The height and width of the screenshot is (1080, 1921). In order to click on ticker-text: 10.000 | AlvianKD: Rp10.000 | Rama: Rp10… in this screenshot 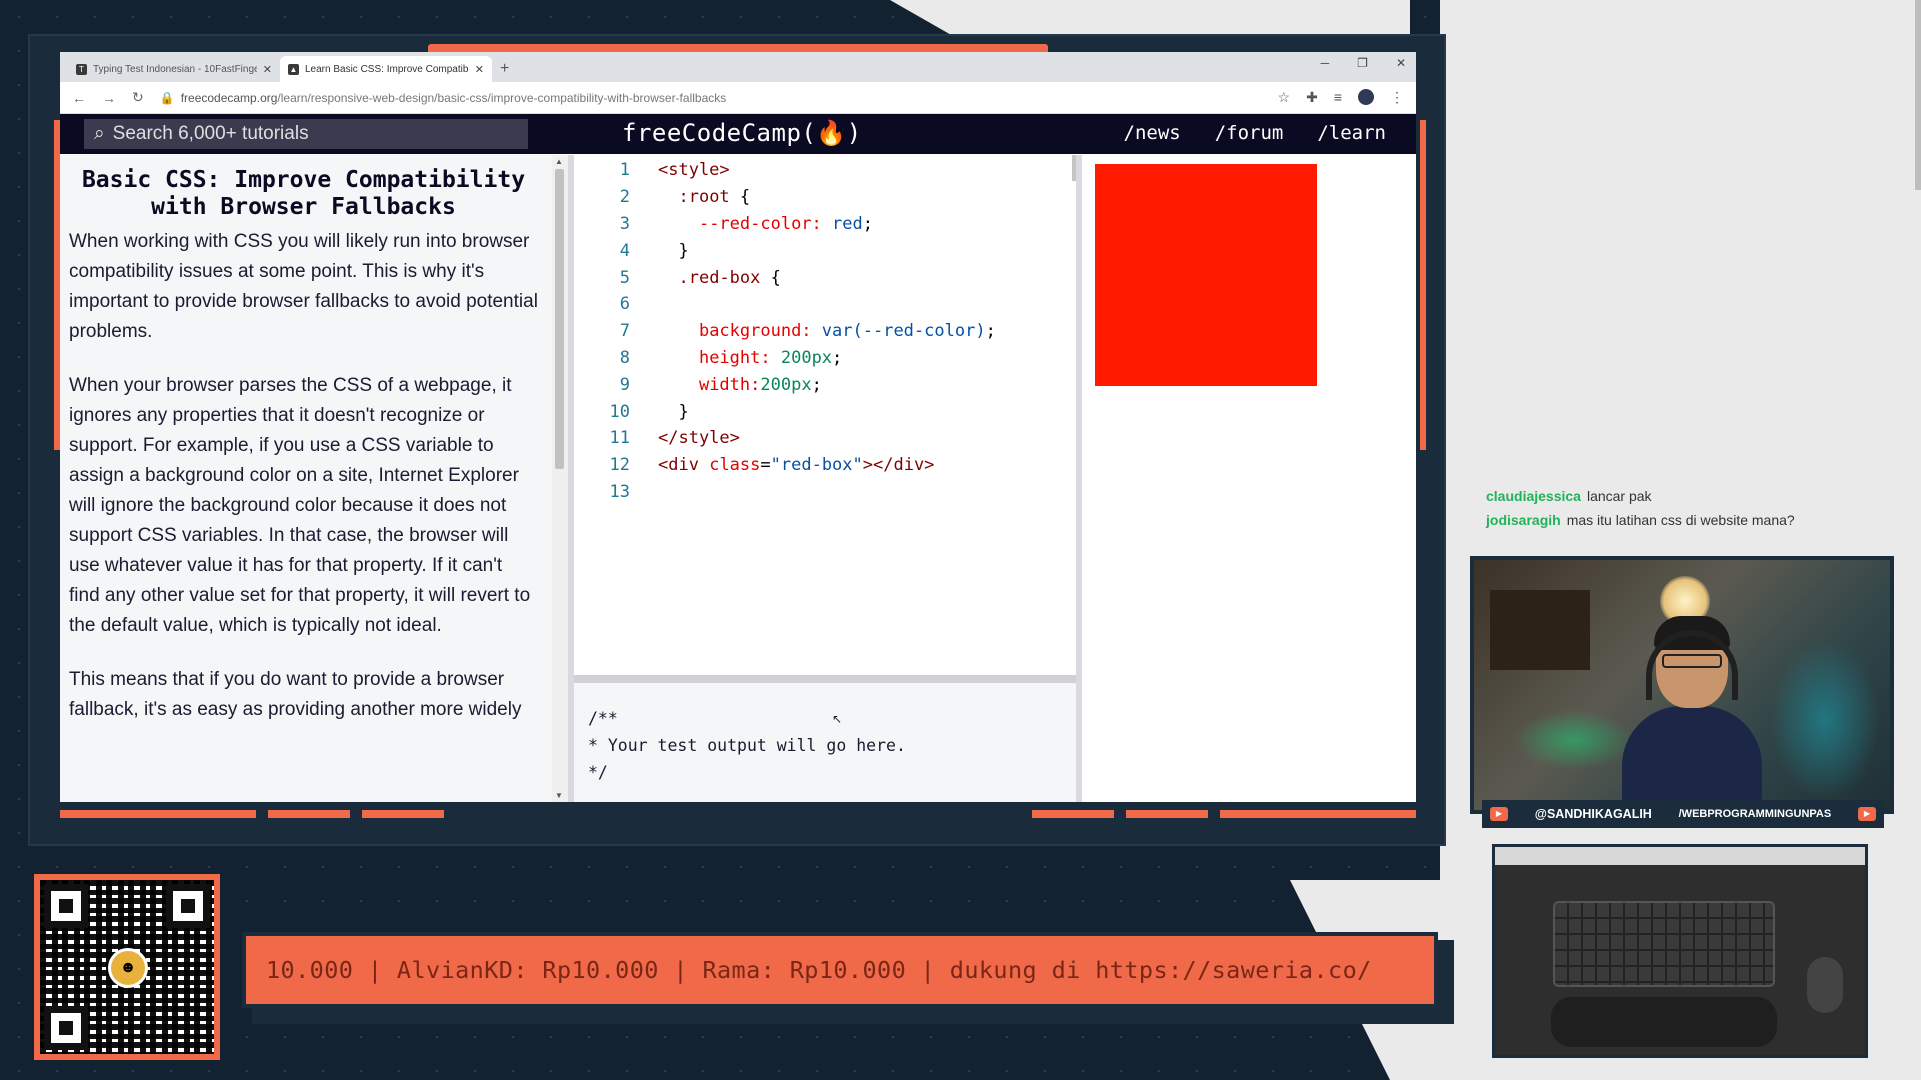, I will do `click(819, 970)`.